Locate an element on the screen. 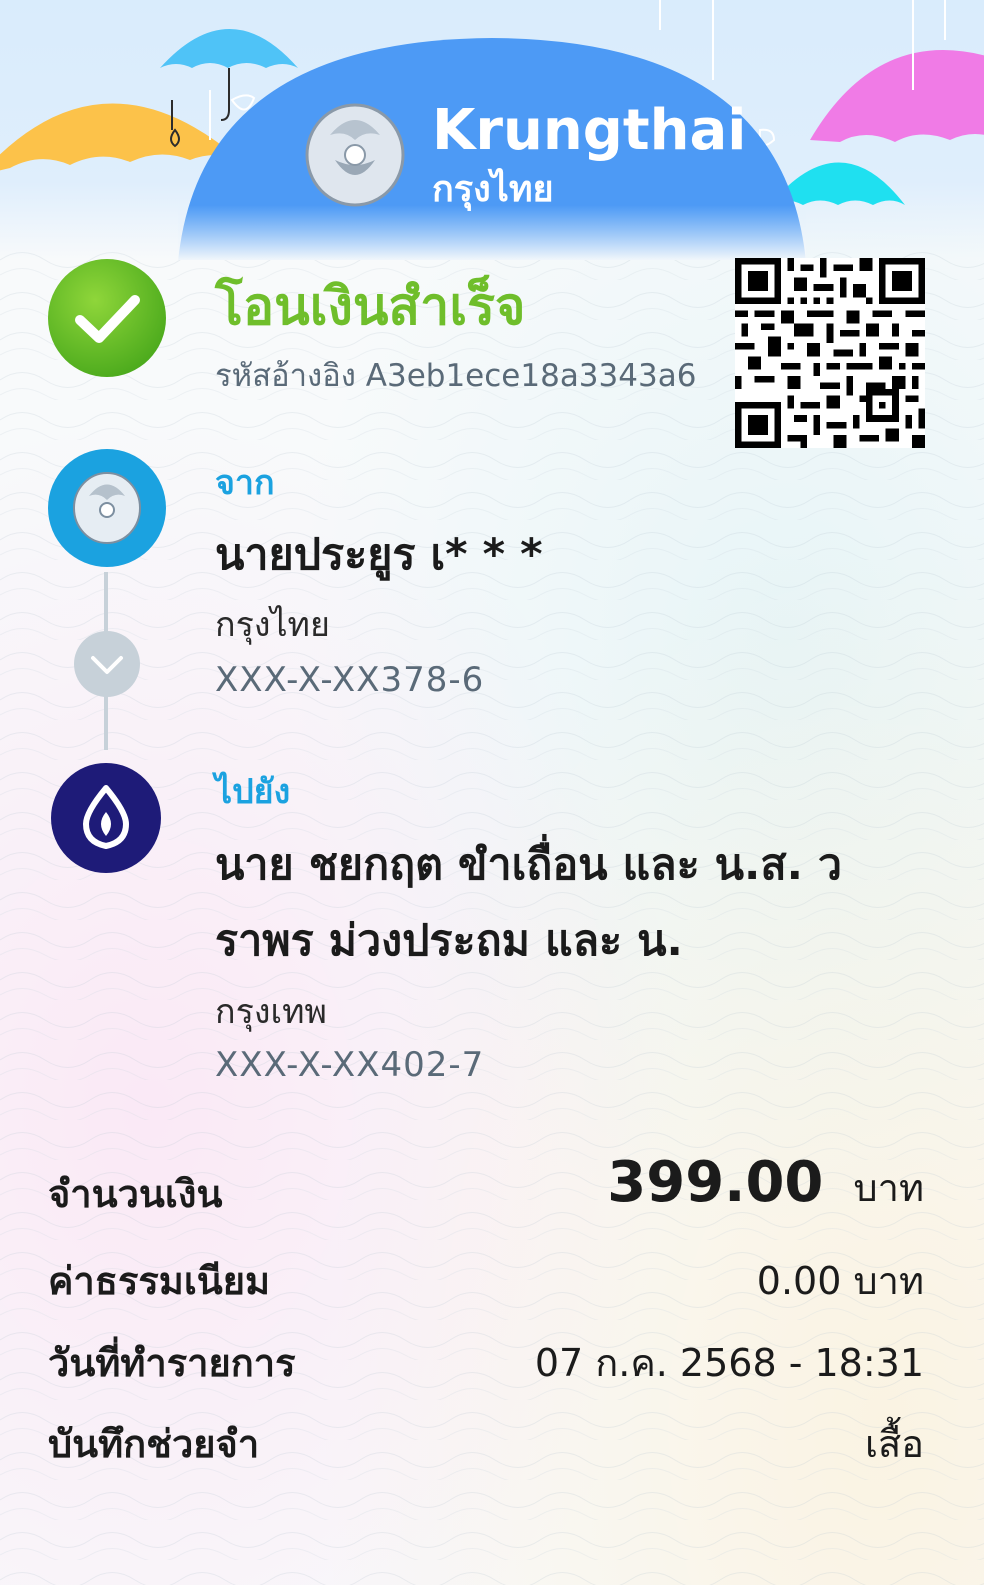 This screenshot has height=1585, width=984. to-name-line2: ราพร ม่วงประถม และ น. is located at coordinates (449, 941).